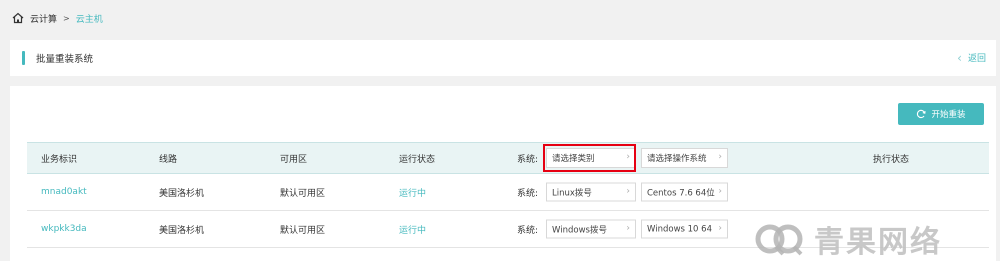 Image resolution: width=1000 pixels, height=261 pixels. Describe the element at coordinates (294, 159) in the screenshot. I see `col-zone: 可用区` at that location.